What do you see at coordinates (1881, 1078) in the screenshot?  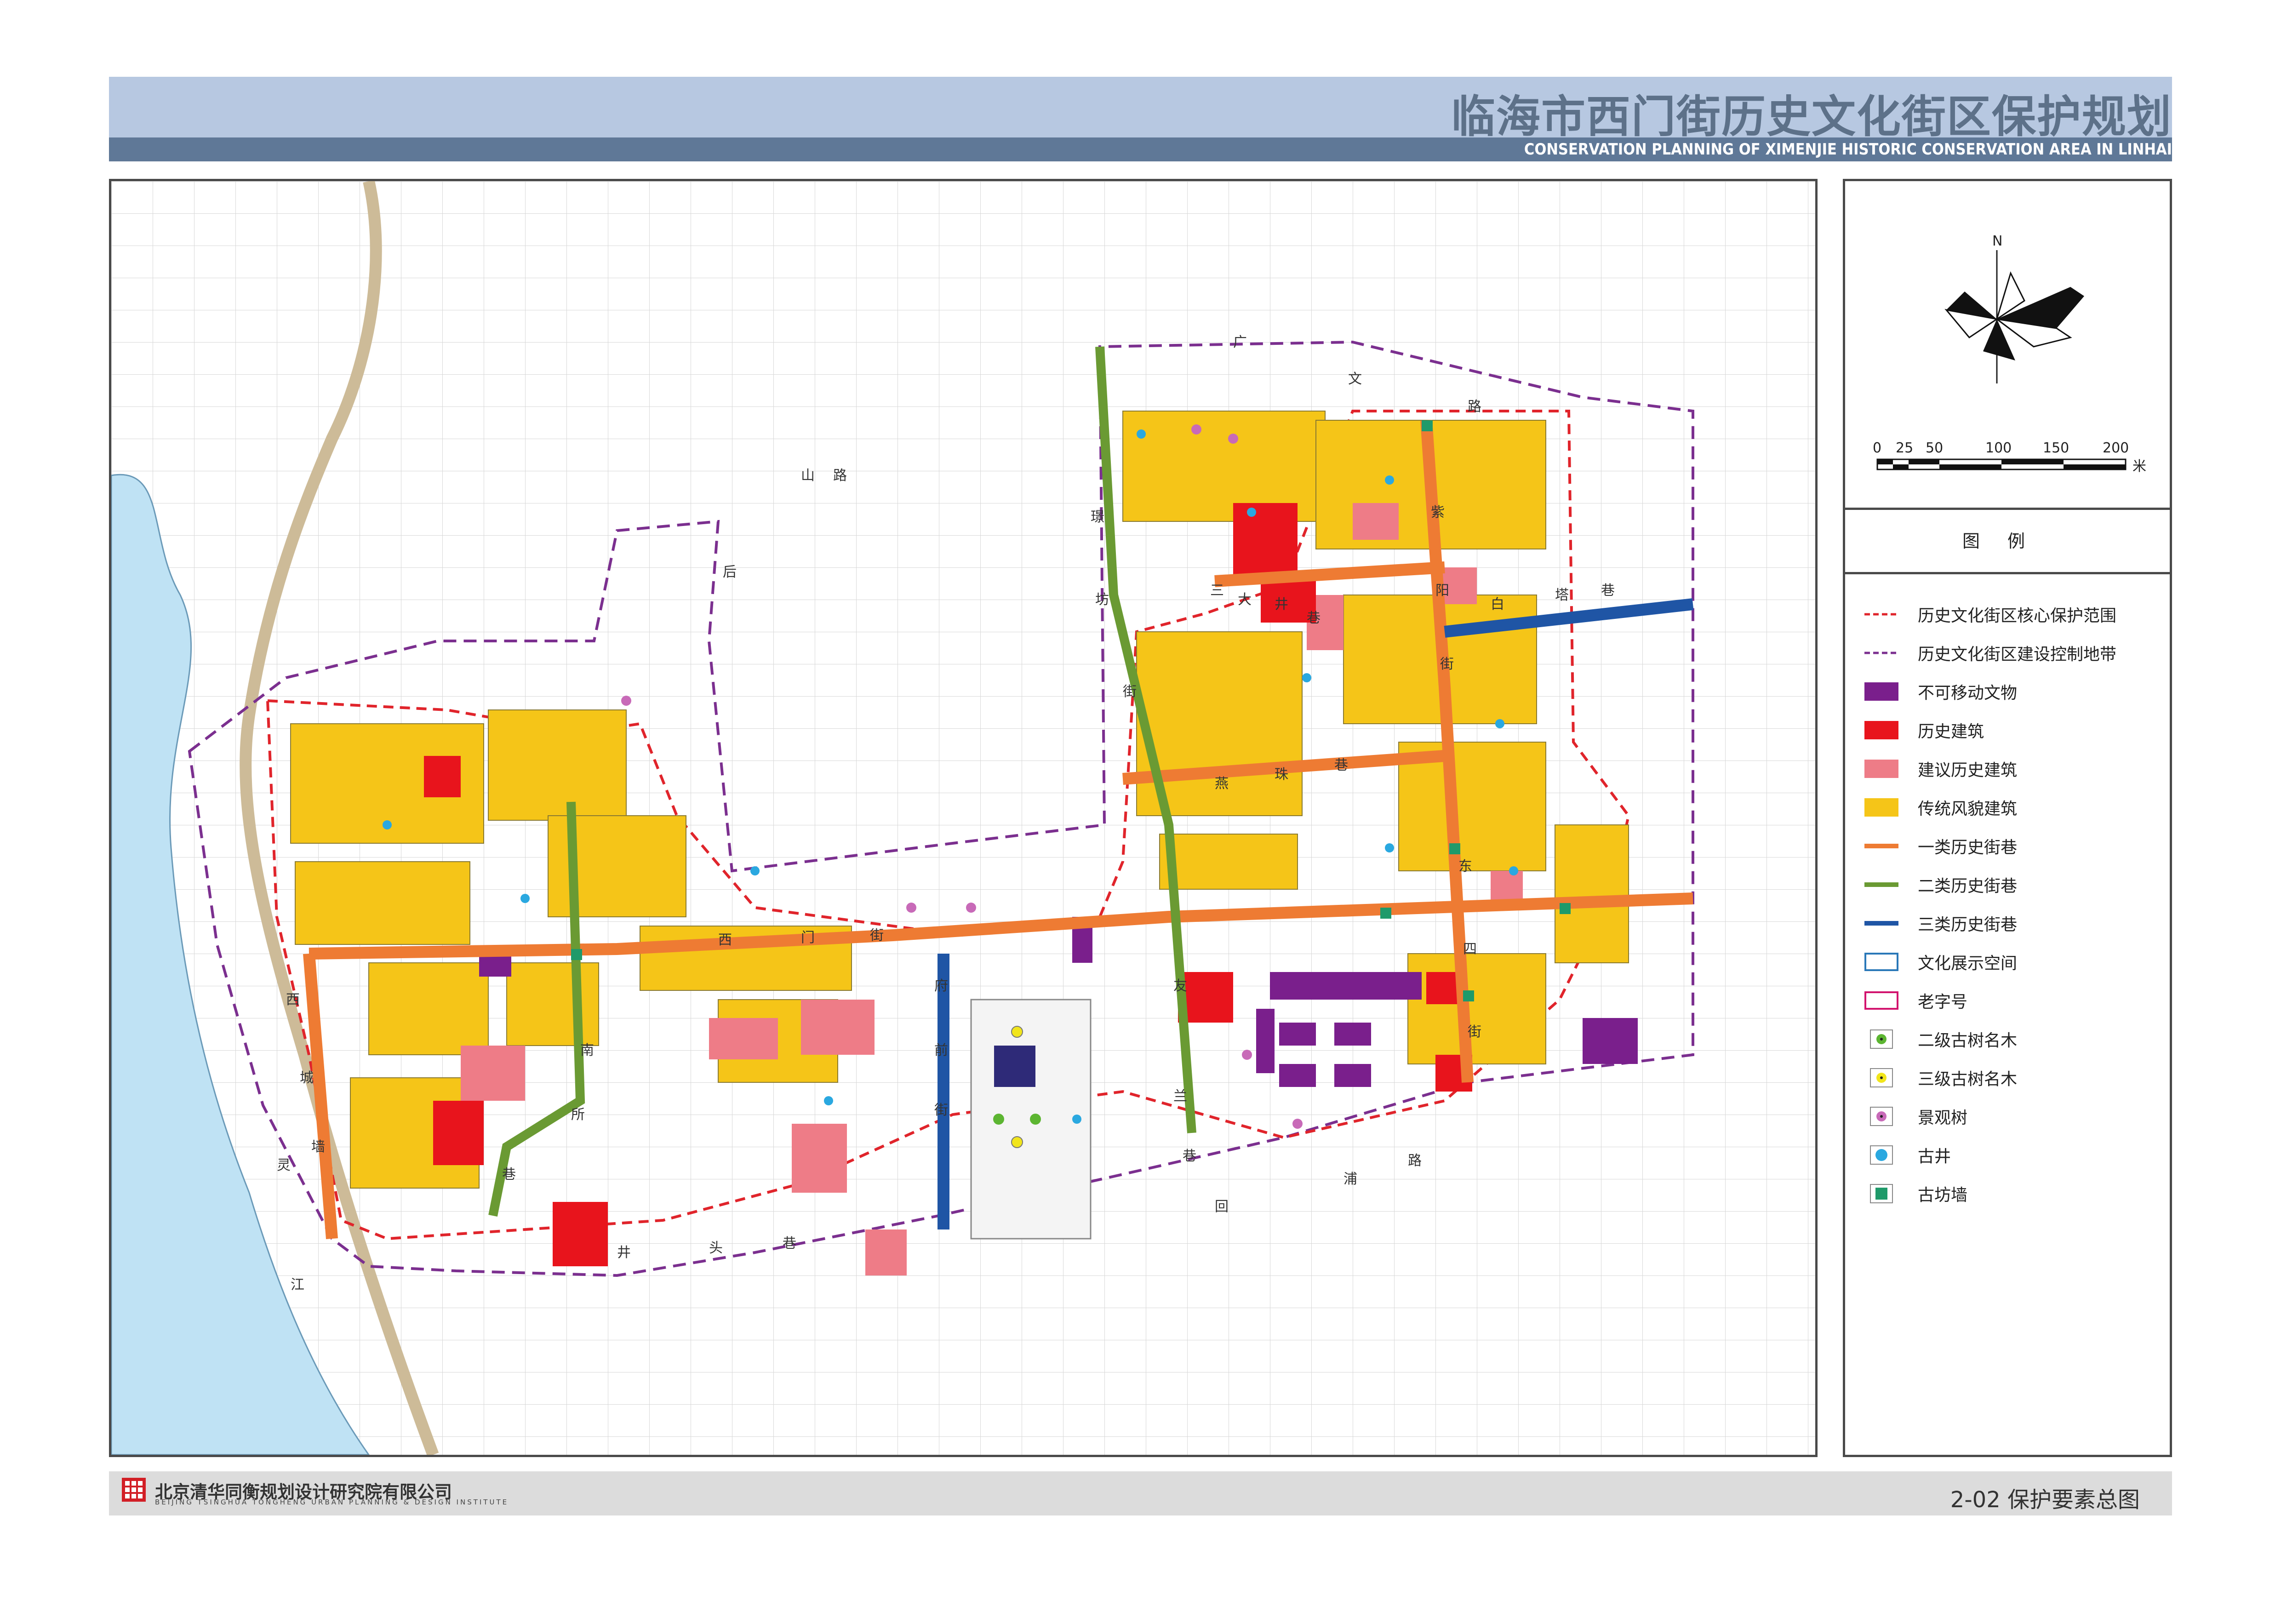 I see `yellow-tree-icon` at bounding box center [1881, 1078].